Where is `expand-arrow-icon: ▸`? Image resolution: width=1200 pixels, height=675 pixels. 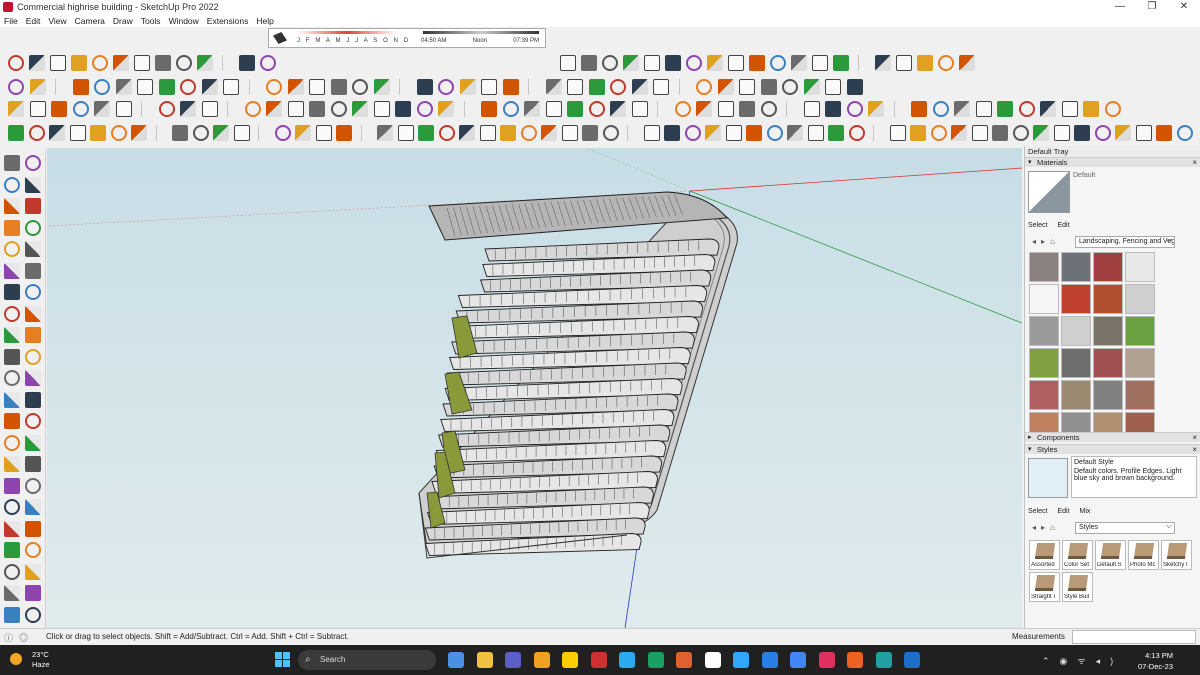
expand-arrow-icon: ▸ is located at coordinates (1030, 437).